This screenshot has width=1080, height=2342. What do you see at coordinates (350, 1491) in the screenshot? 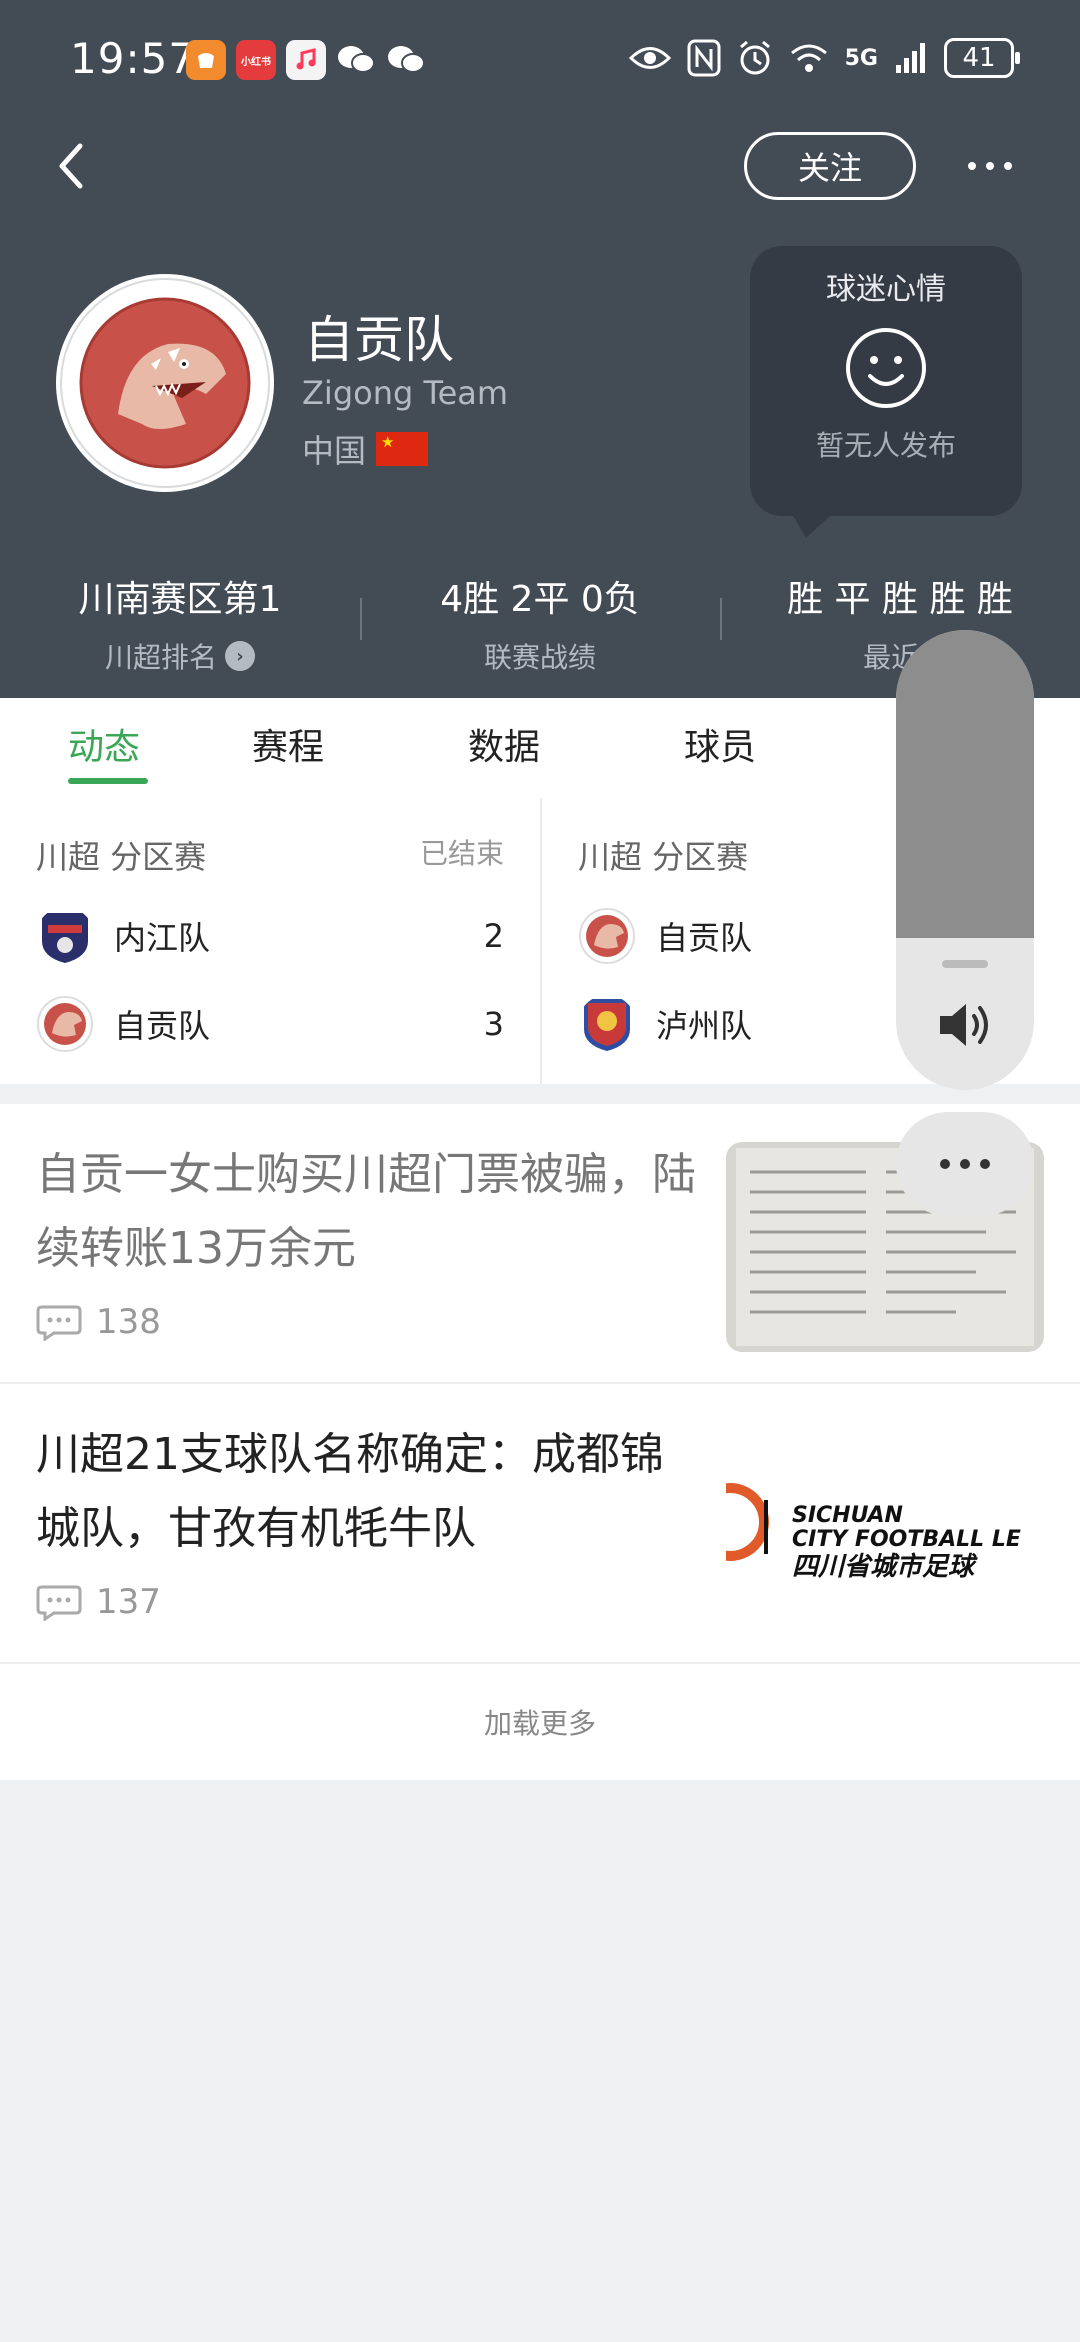
I see `news-title: 川超21支球队名称确定：成都锦城队，甘孜有机牦牛队` at bounding box center [350, 1491].